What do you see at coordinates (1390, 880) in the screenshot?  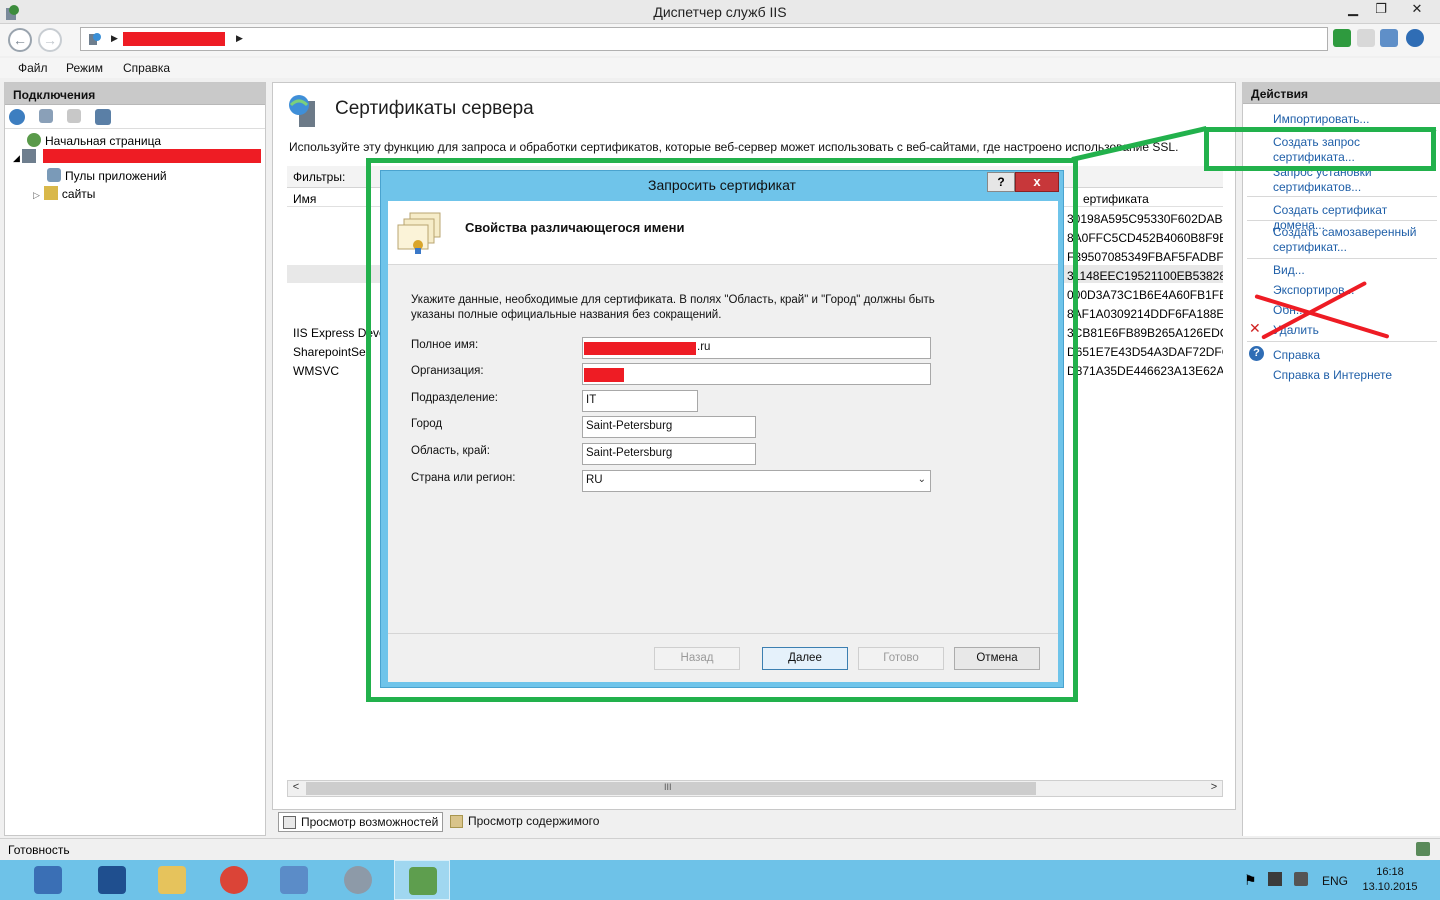 I see `clock: 16:18 13.10.2015` at bounding box center [1390, 880].